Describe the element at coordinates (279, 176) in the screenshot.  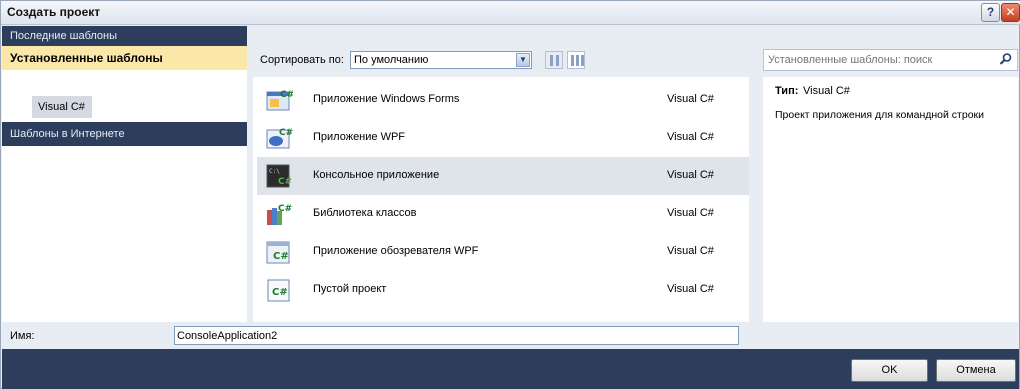
I see `console-icon: C:\ C#` at that location.